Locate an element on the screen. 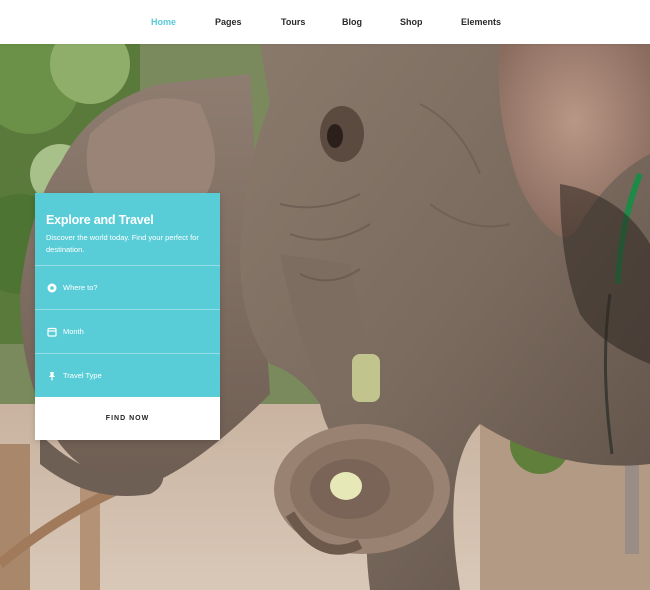 The height and width of the screenshot is (590, 650). nav-item-shop: Shop is located at coordinates (411, 22).